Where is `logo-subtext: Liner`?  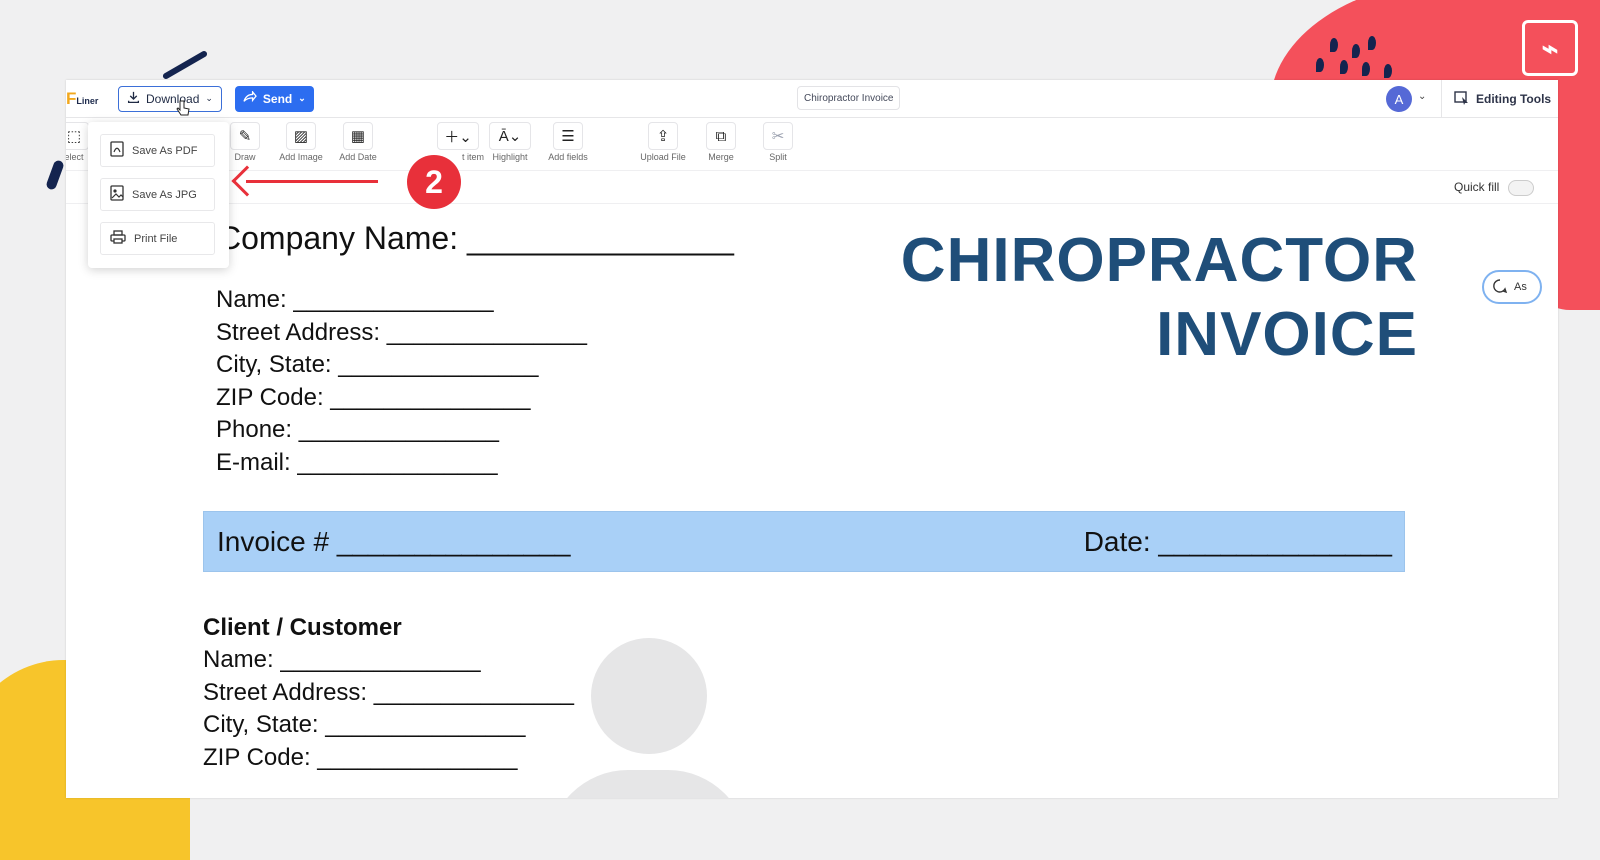
logo-subtext: Liner is located at coordinates (87, 100).